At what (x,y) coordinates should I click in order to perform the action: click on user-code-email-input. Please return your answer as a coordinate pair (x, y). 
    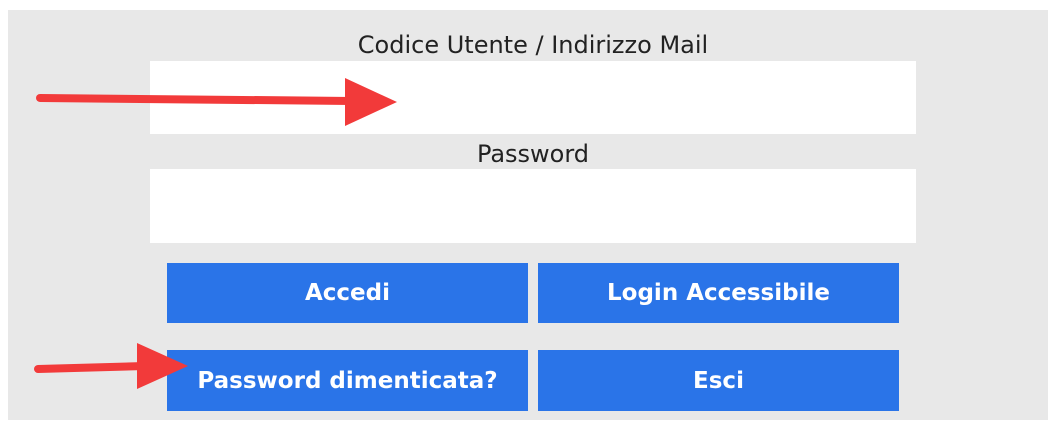
    Looking at the image, I should click on (533, 97).